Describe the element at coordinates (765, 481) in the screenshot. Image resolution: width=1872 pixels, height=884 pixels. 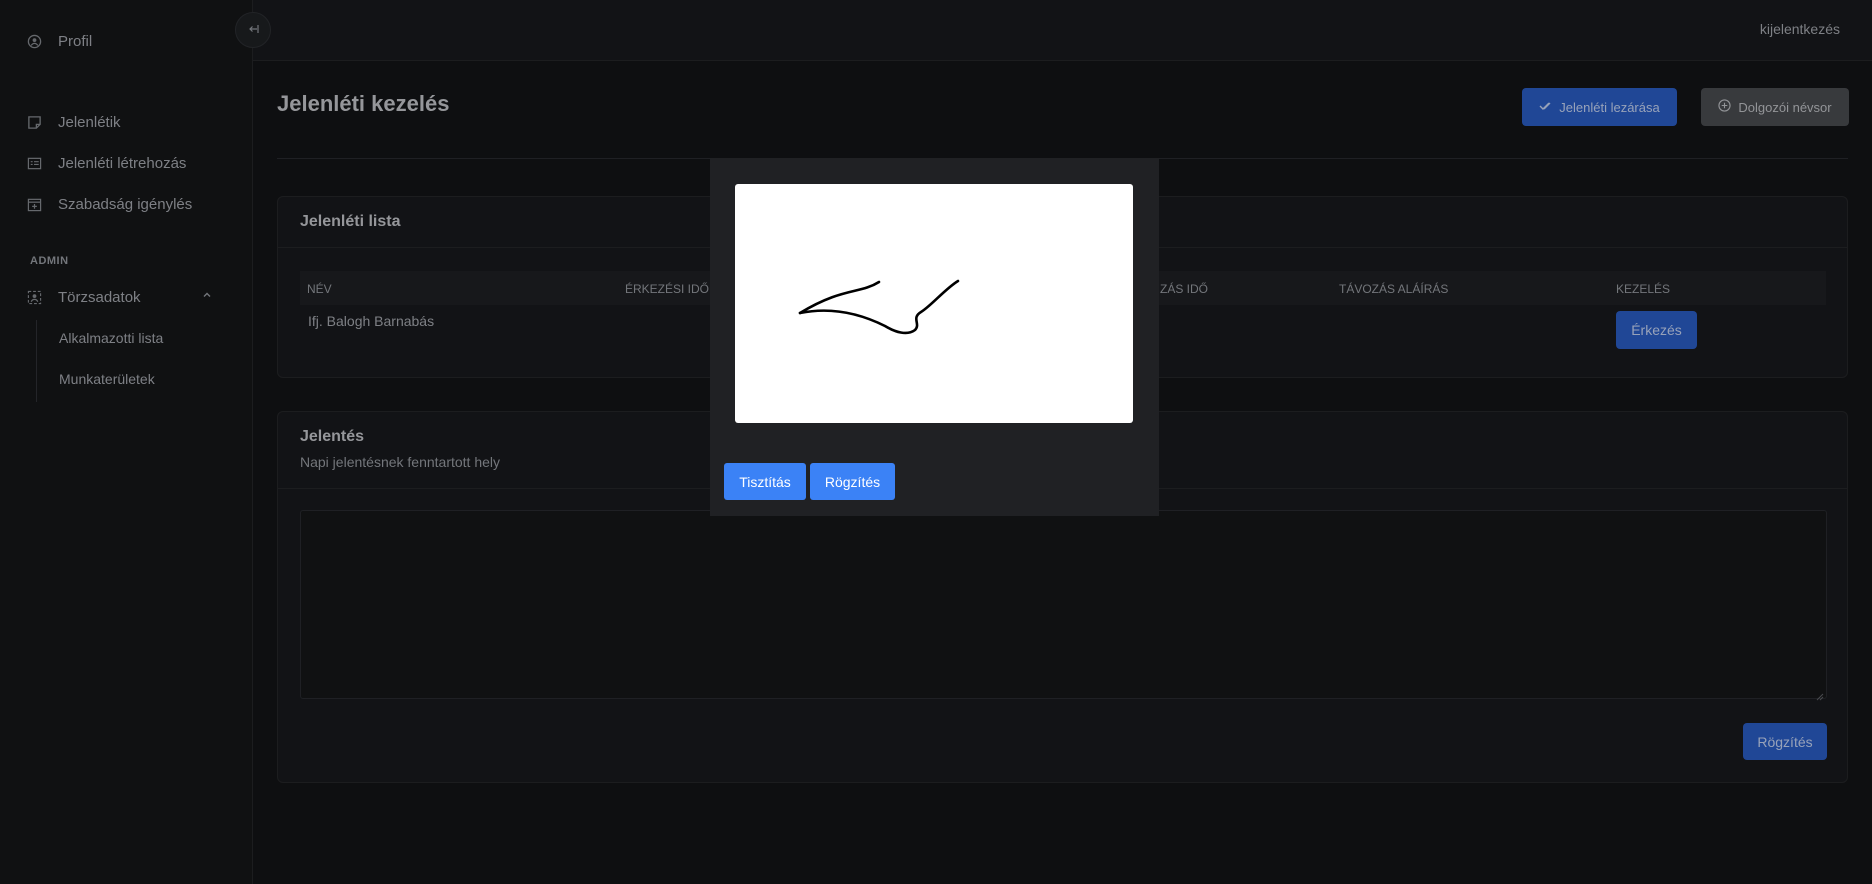
I see `signature-clear-button: Tisztítás` at that location.